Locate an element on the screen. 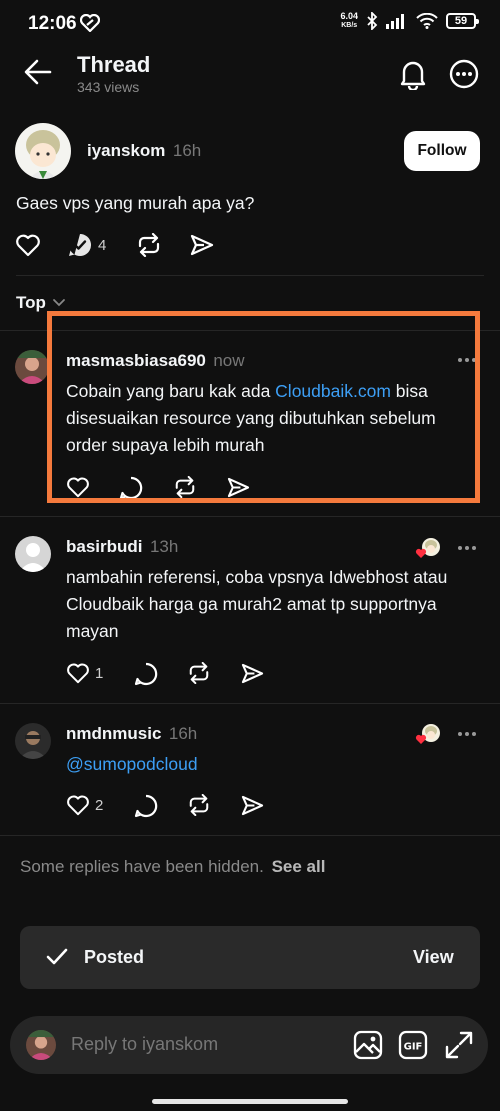 The height and width of the screenshot is (1111, 500). see-all-link: See all is located at coordinates (299, 866).